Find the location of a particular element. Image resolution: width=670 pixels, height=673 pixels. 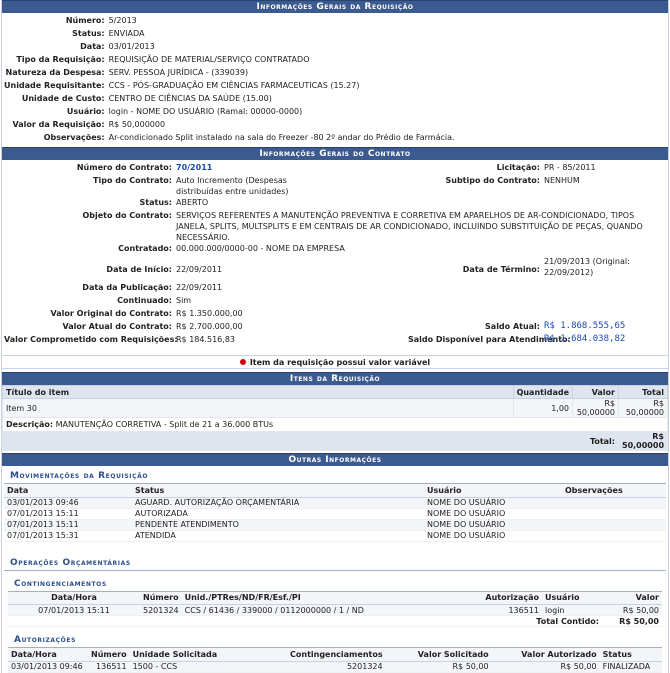

movements-obs-header: Observações is located at coordinates (614, 491).